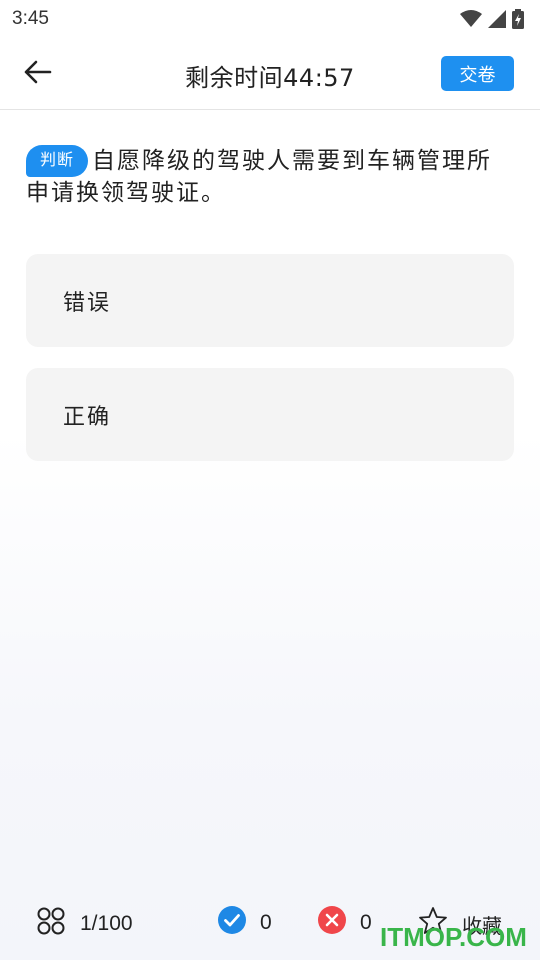 The width and height of the screenshot is (540, 960). What do you see at coordinates (270, 414) in the screenshot?
I see `answer-option: 正确` at bounding box center [270, 414].